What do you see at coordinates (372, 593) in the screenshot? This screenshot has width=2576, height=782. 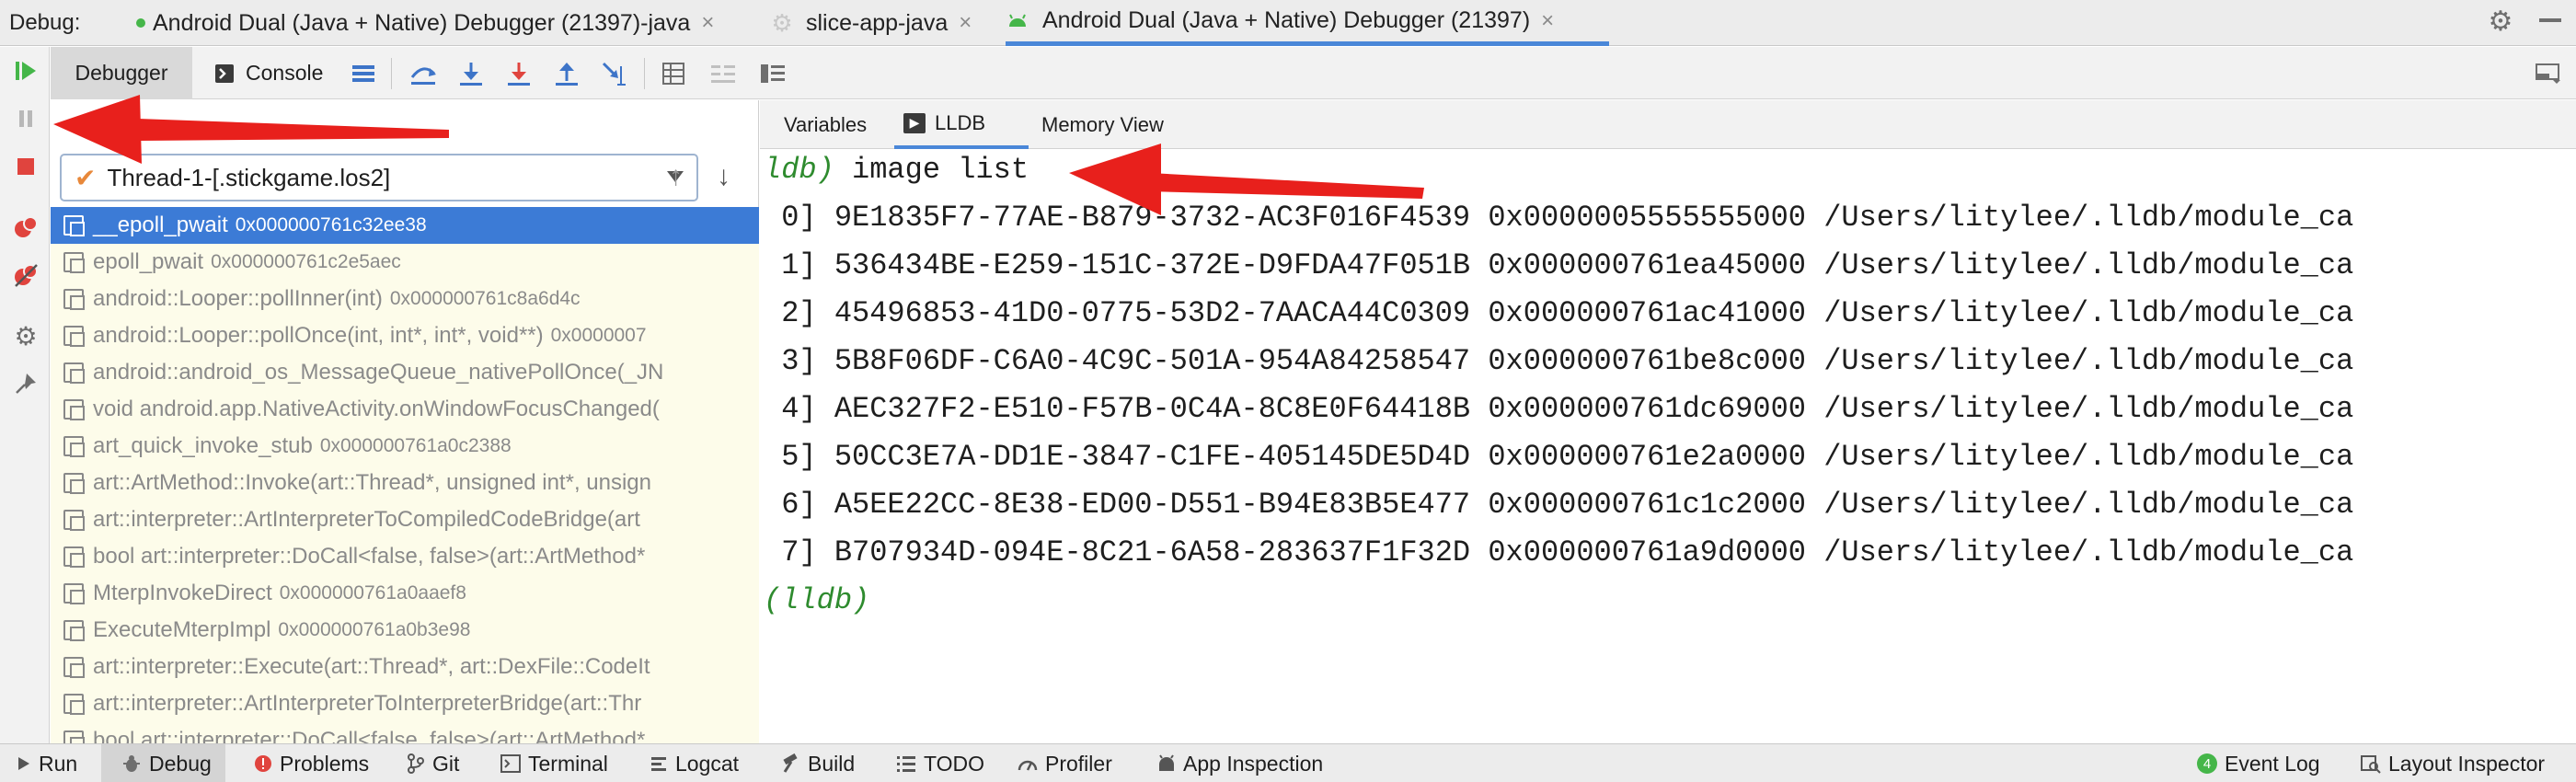 I see `frame-address: 0x000000761a0aaef8` at bounding box center [372, 593].